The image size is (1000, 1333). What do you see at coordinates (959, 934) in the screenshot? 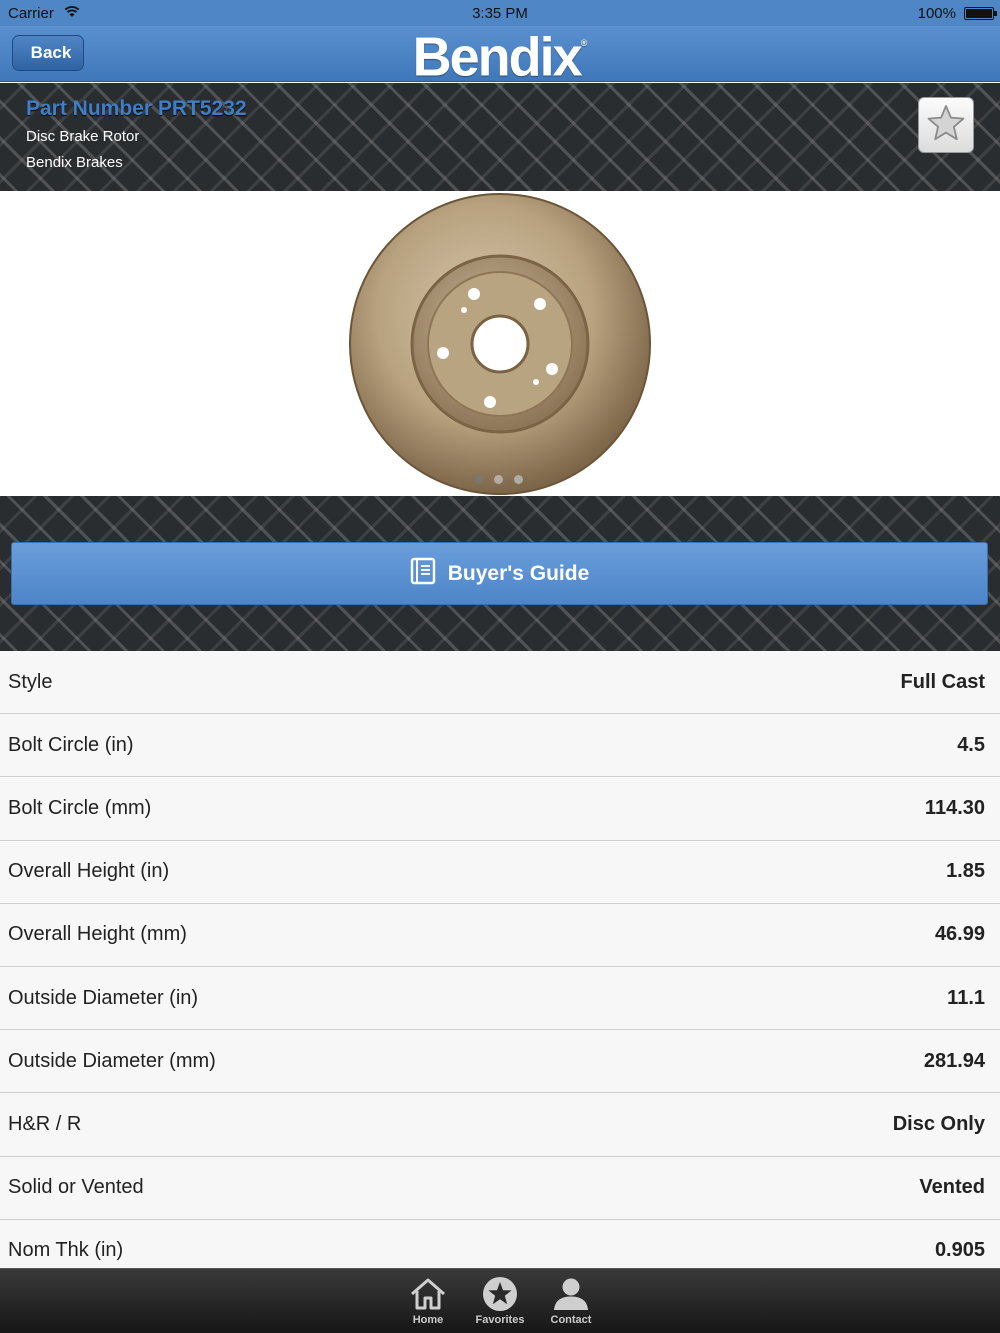
I see `spec-value: 46.99` at bounding box center [959, 934].